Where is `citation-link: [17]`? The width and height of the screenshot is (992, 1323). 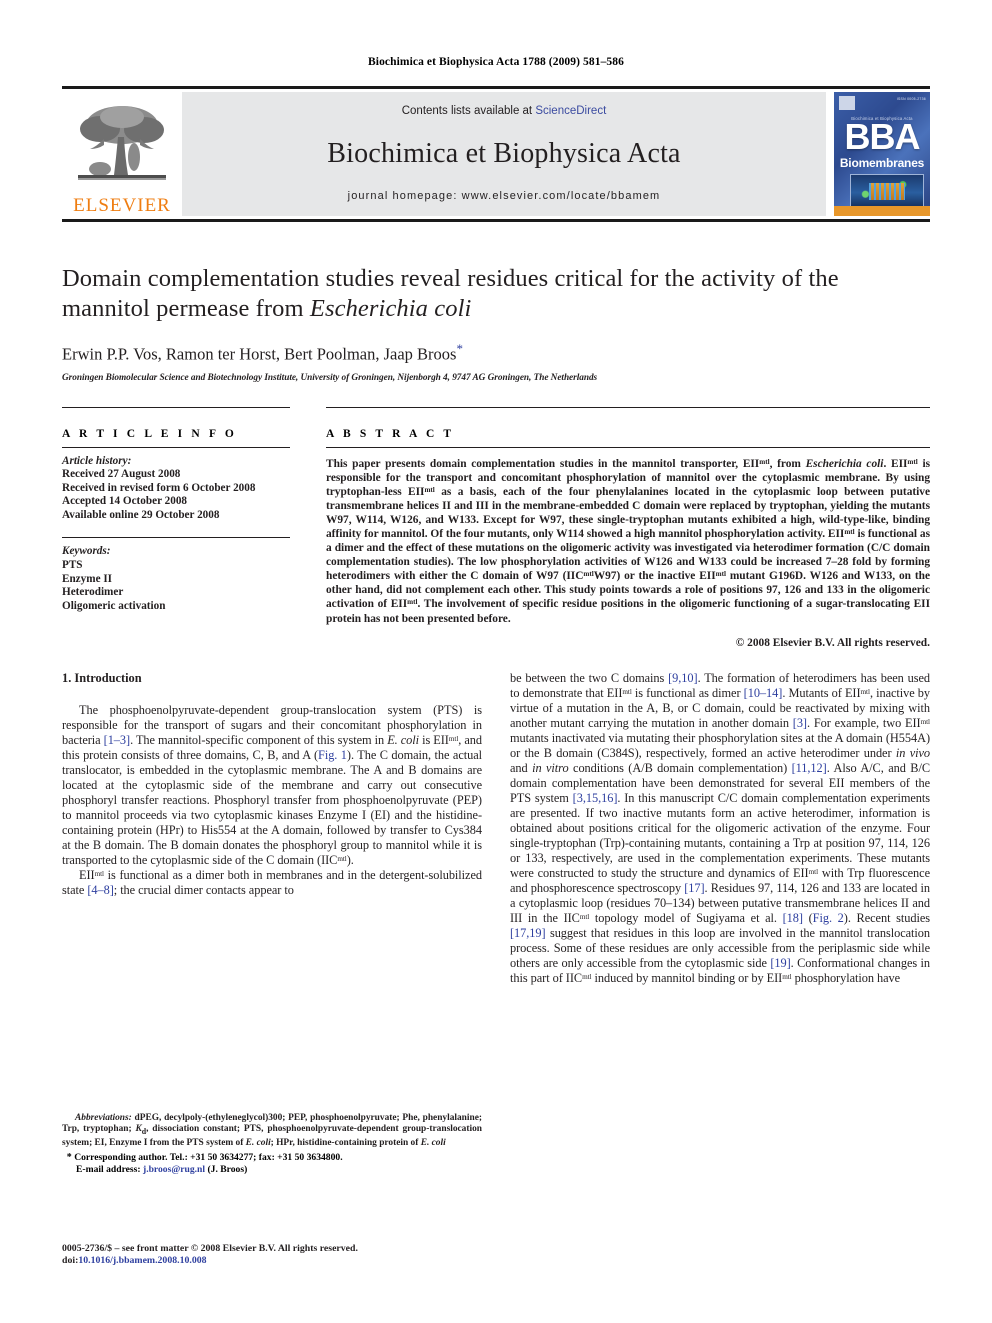 citation-link: [17] is located at coordinates (694, 888).